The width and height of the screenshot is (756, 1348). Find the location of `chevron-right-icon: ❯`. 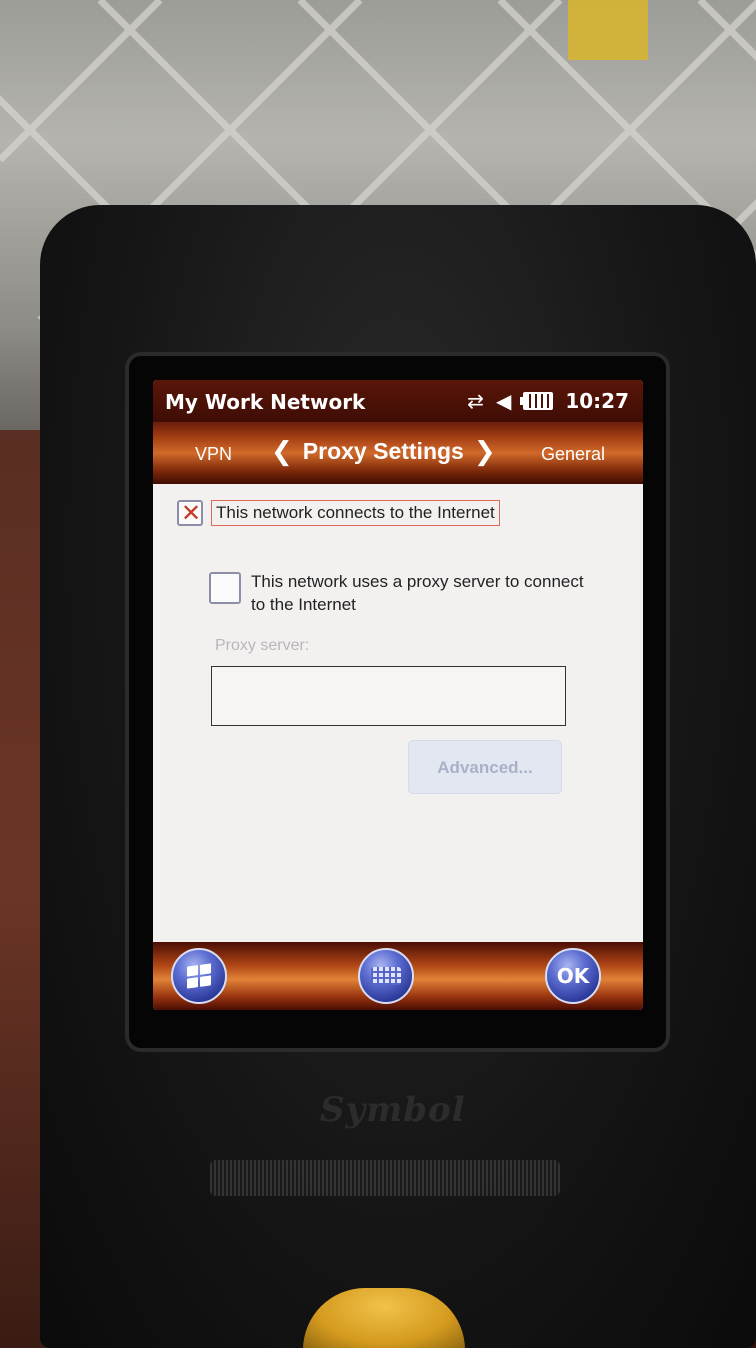

chevron-right-icon: ❯ is located at coordinates (485, 452).